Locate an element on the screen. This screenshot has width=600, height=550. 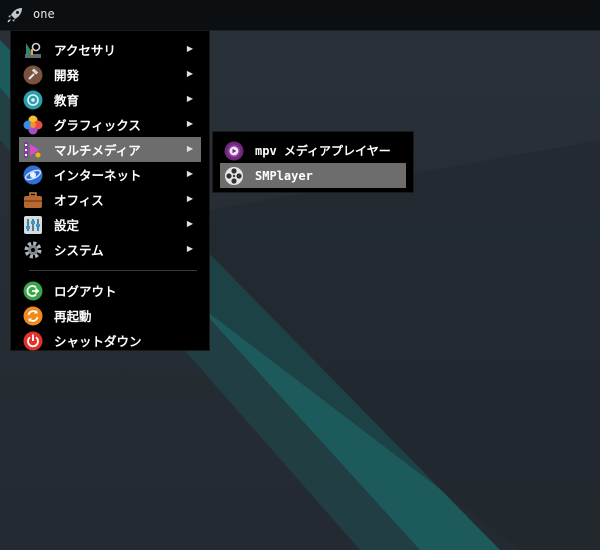
menu-item-development: 開発 ▶ is located at coordinates (110, 74).